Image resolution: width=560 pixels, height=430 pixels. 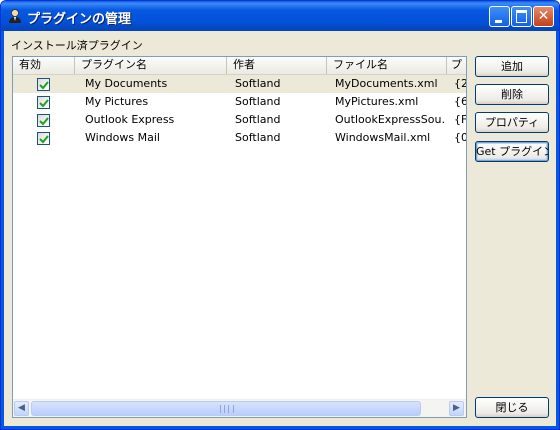 I want to click on title-bar: プラグインの管理 ✕, so click(x=280, y=16).